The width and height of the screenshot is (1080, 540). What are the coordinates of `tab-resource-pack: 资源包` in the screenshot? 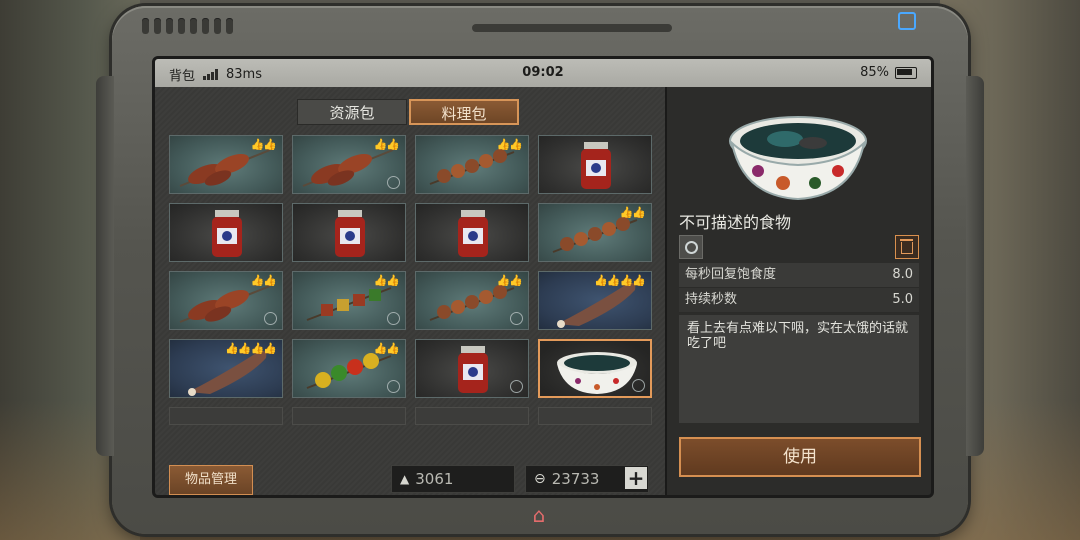 It's located at (352, 112).